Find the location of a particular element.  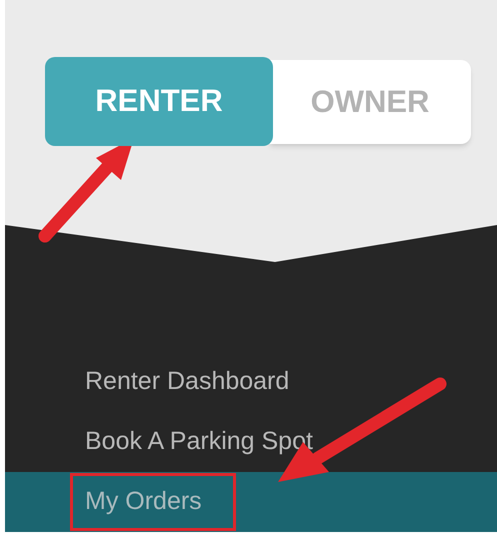

menu-item: My Orders is located at coordinates (251, 502).